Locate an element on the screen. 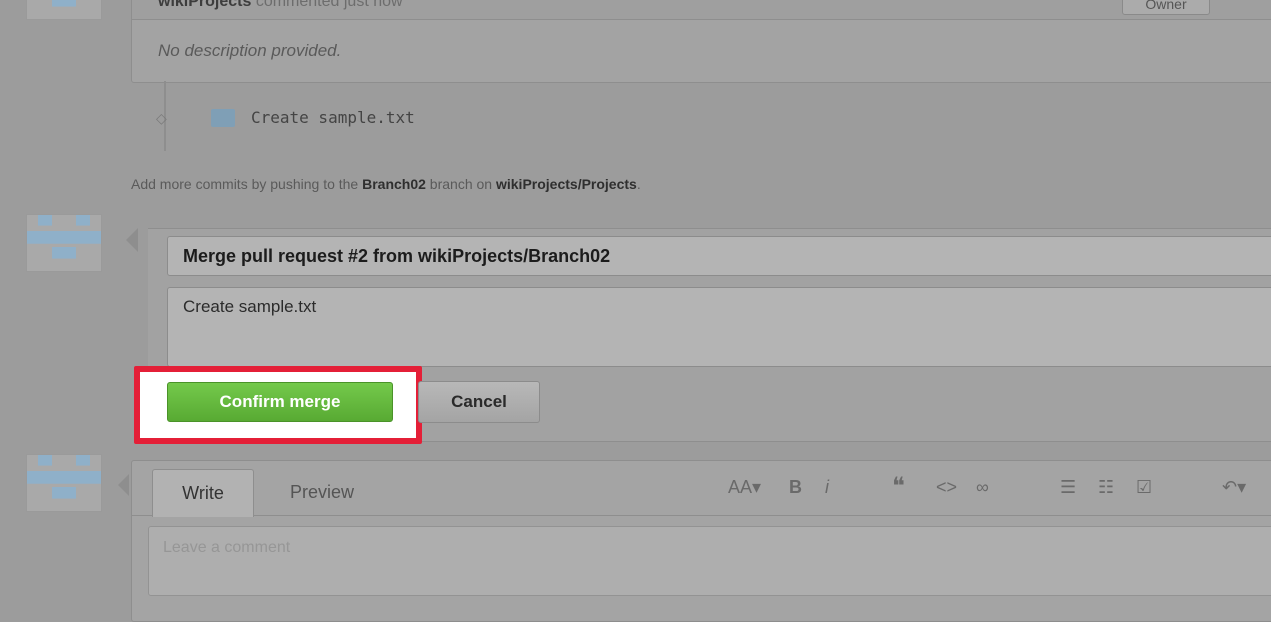 The height and width of the screenshot is (622, 1271). header-icon: AA▾ is located at coordinates (744, 487).